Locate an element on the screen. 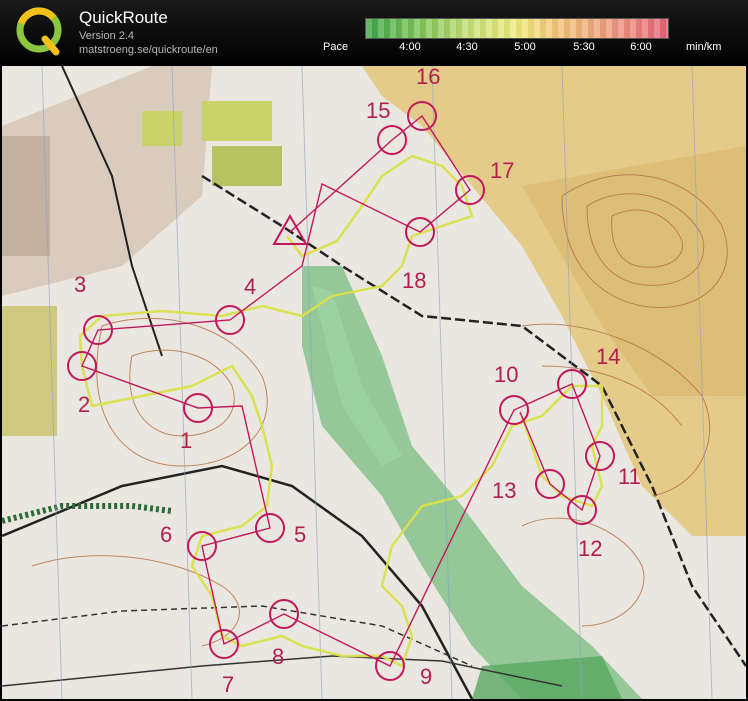 The width and height of the screenshot is (748, 701). pace-tick: 5:00 is located at coordinates (525, 47).